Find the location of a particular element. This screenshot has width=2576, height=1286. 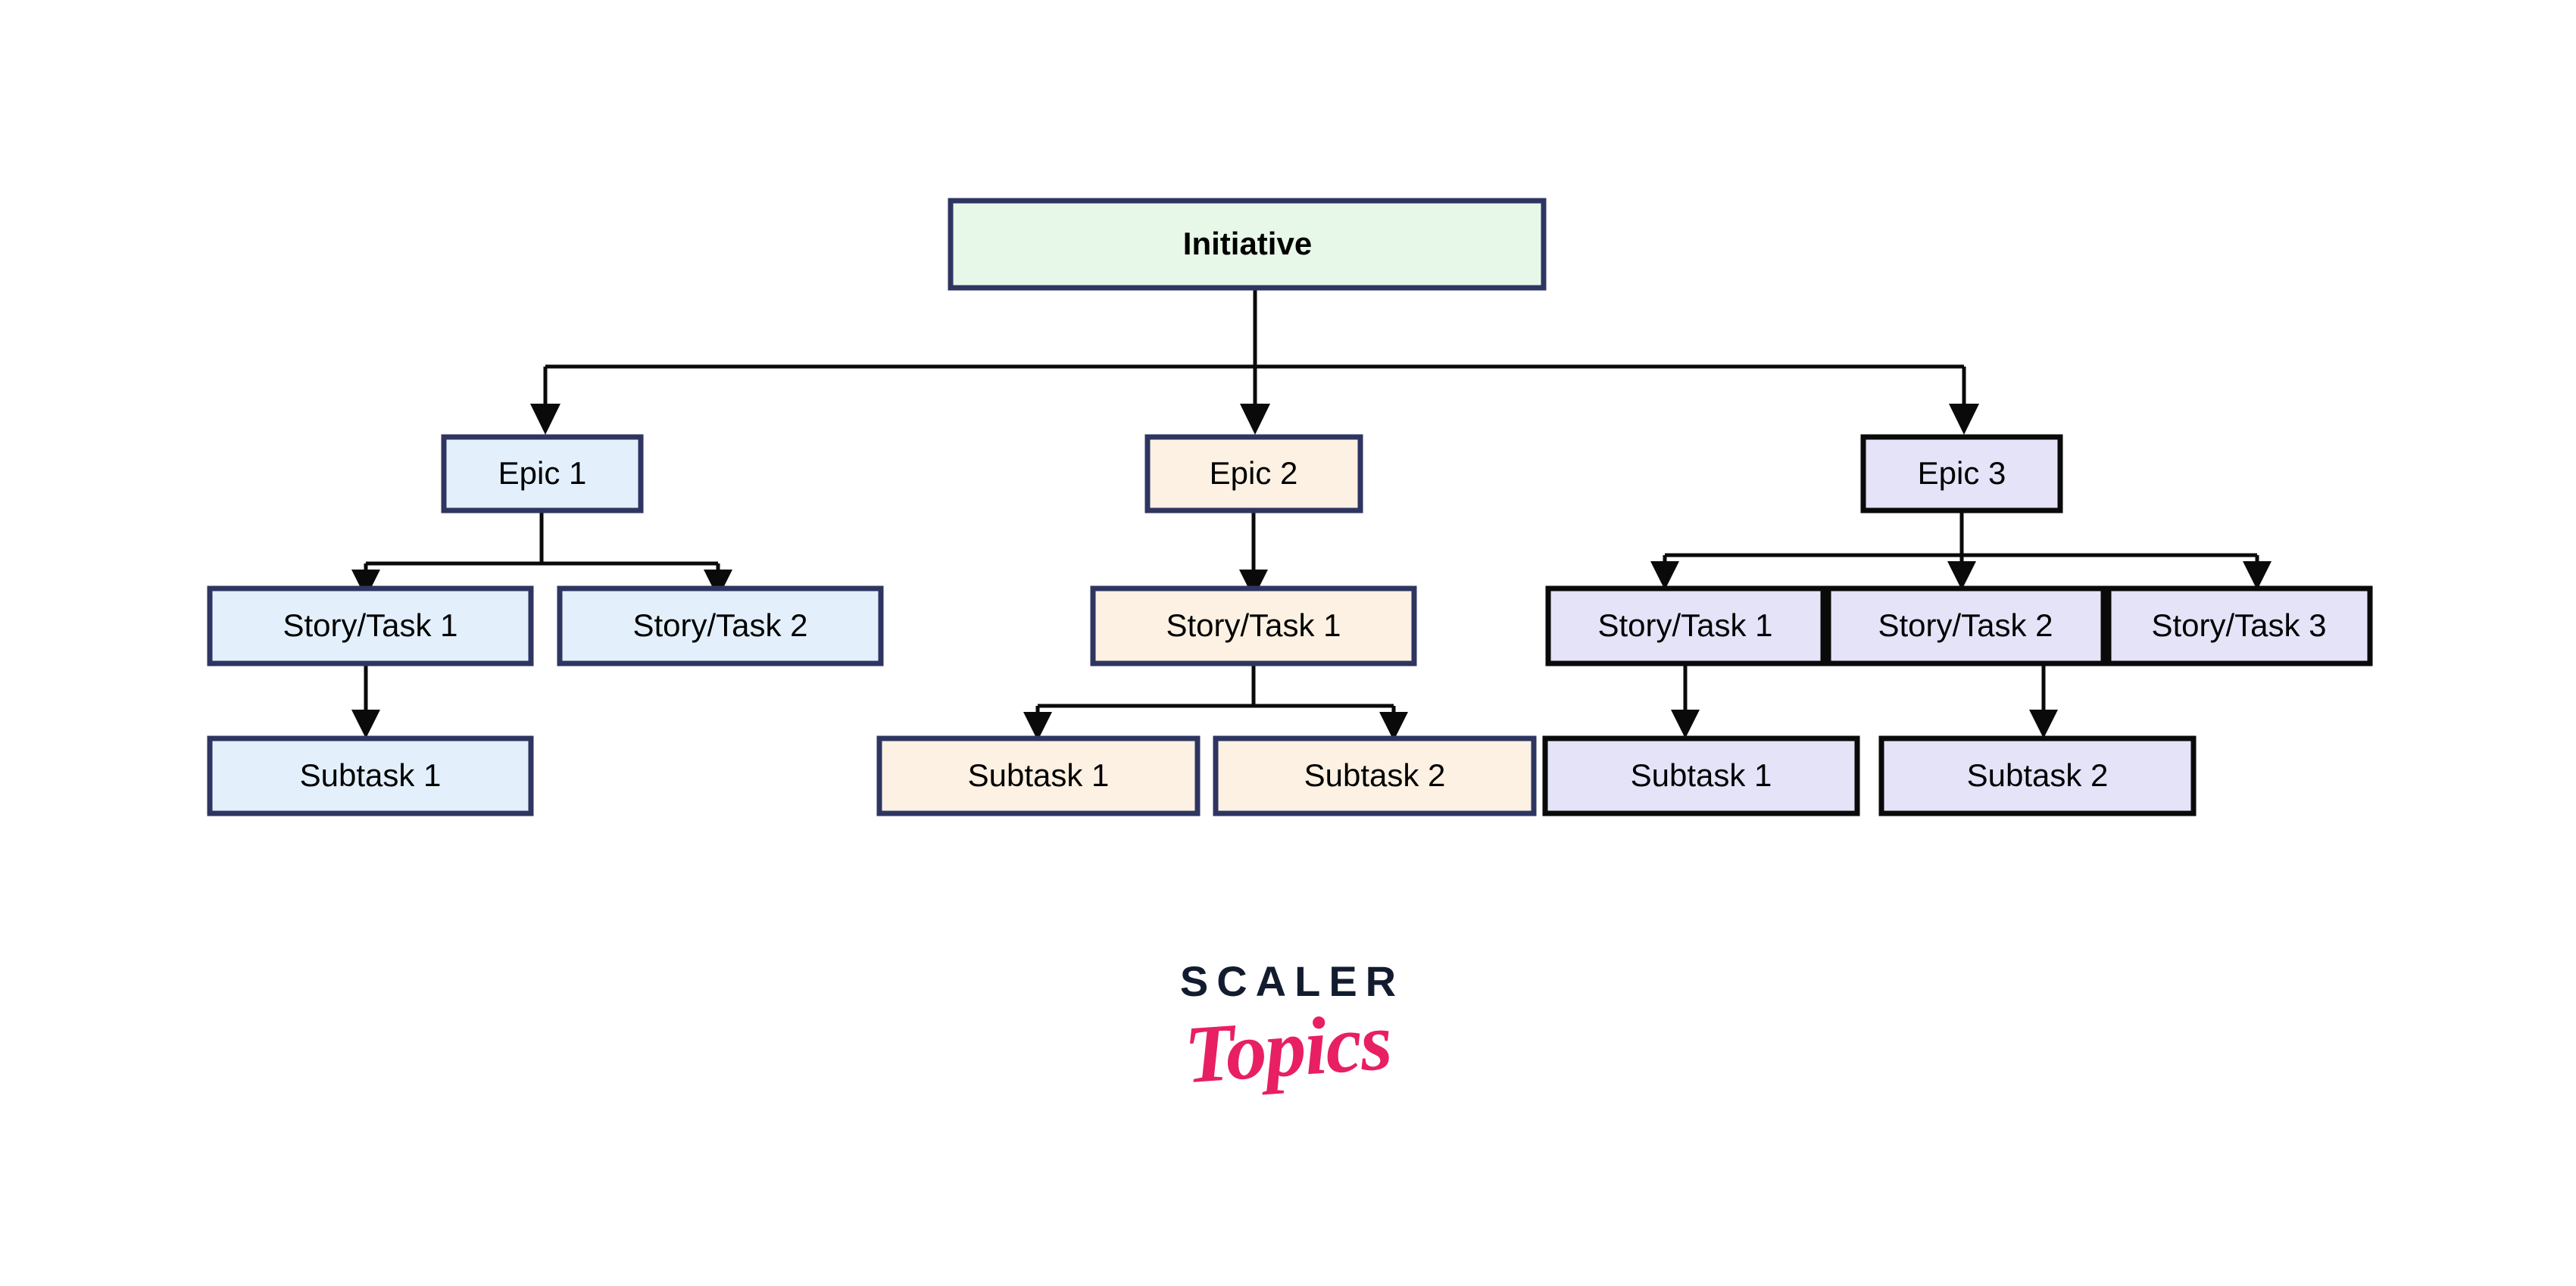

connector-group-epic3-to-stories is located at coordinates (1961, 550).